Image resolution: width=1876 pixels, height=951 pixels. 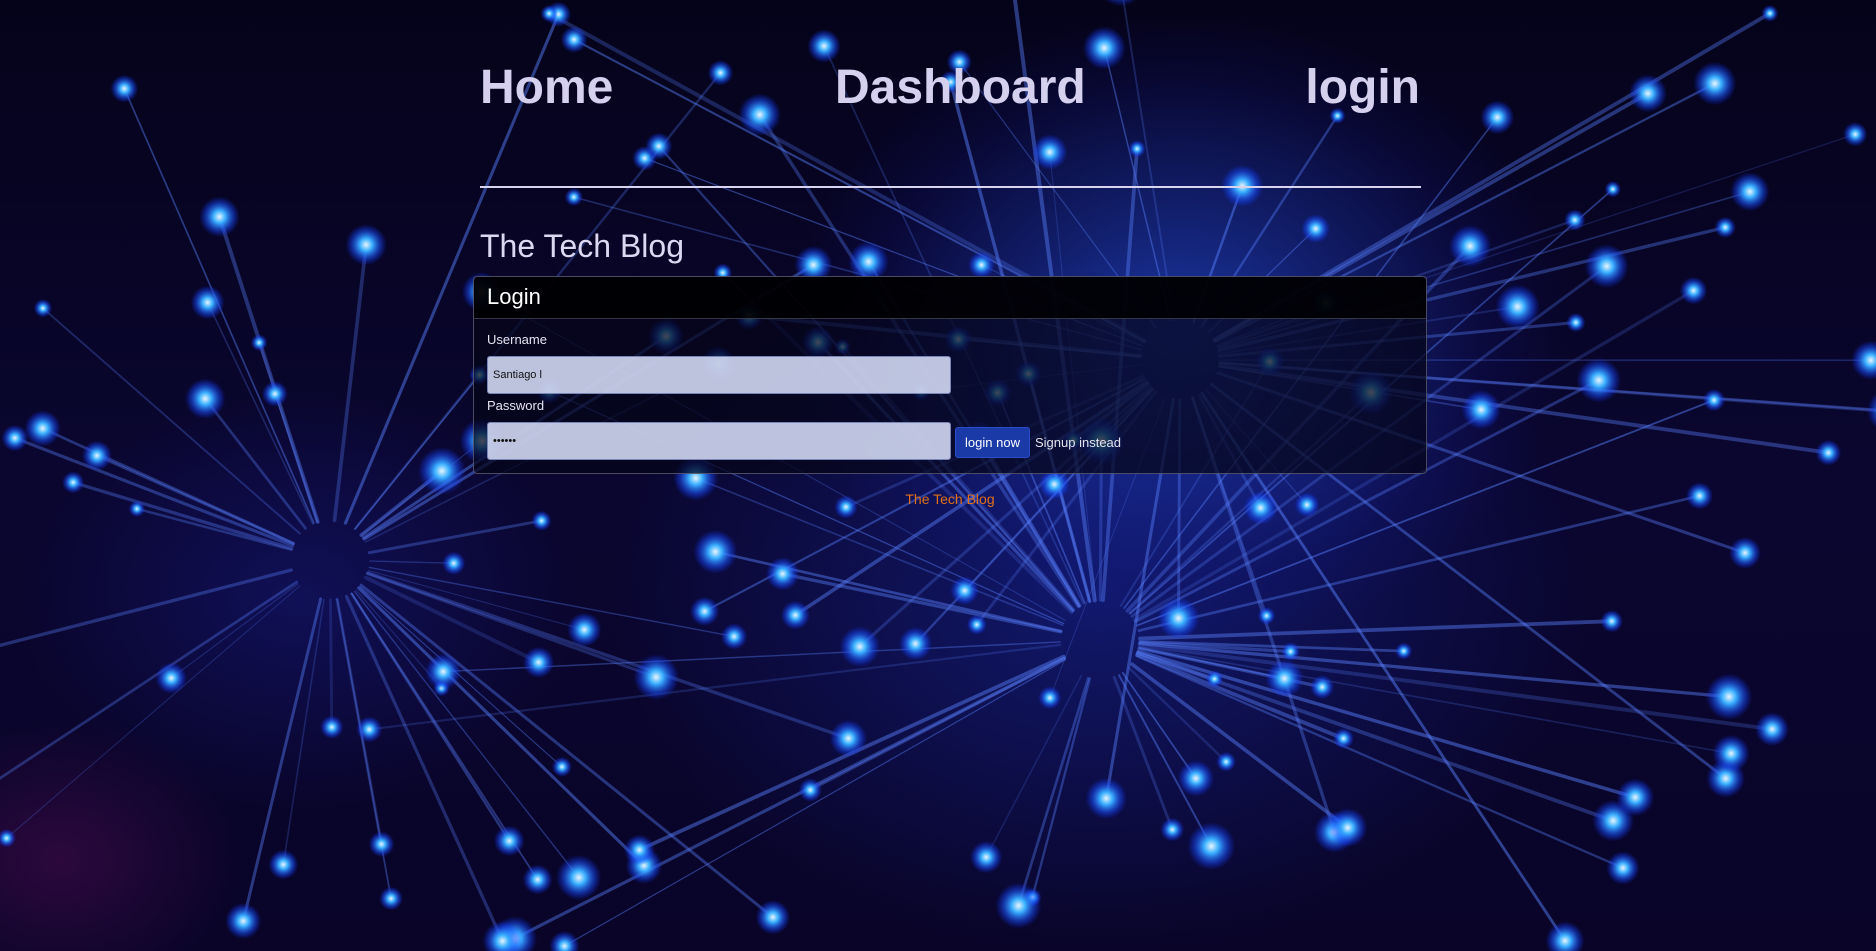 What do you see at coordinates (546, 88) in the screenshot?
I see `nav-link-home: Home` at bounding box center [546, 88].